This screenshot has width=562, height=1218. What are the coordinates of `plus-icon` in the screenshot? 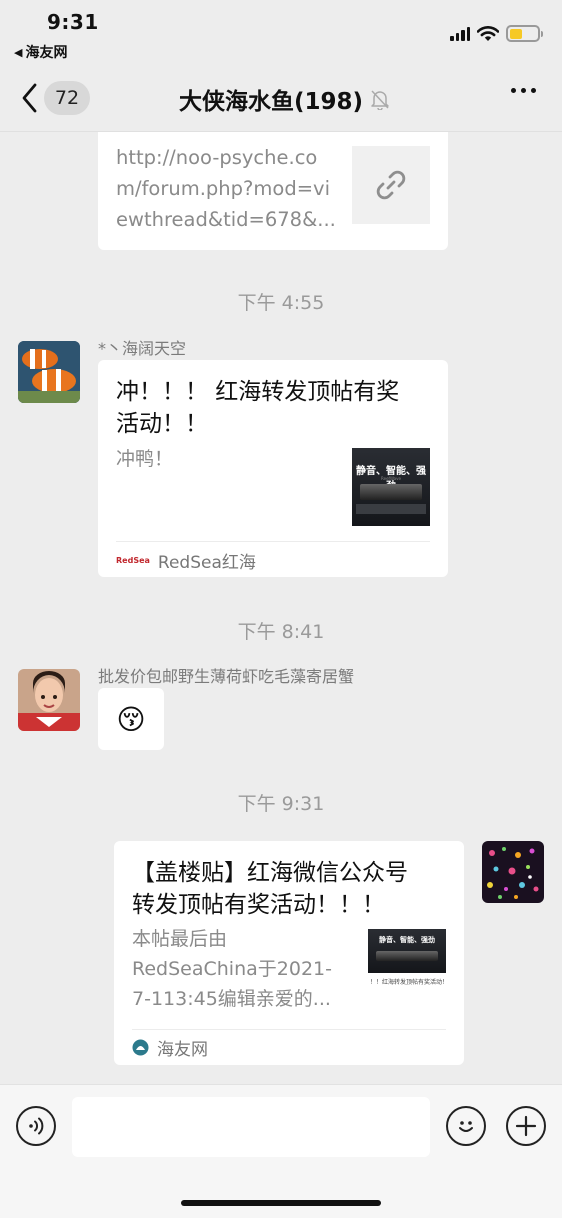 It's located at (526, 1126).